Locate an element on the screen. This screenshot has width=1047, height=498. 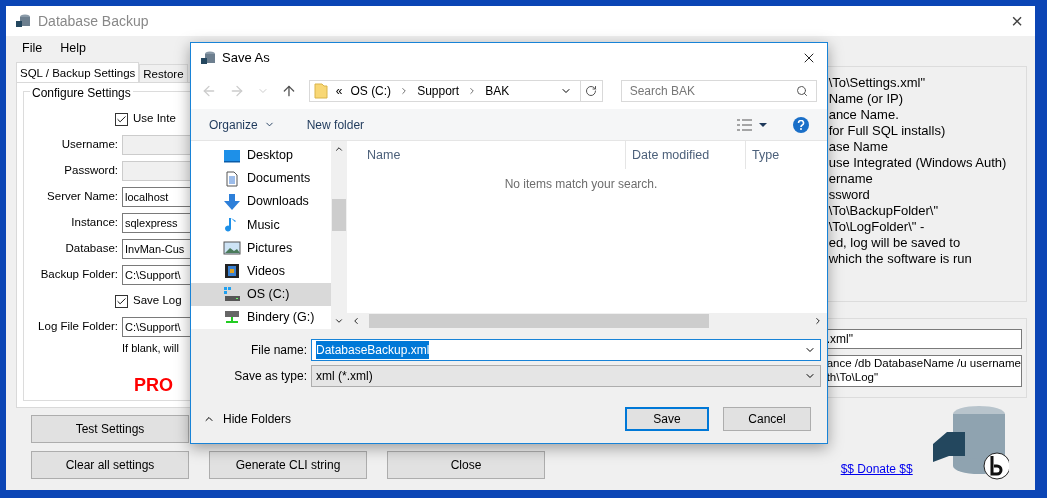
view-list-icon is located at coordinates (752, 124).